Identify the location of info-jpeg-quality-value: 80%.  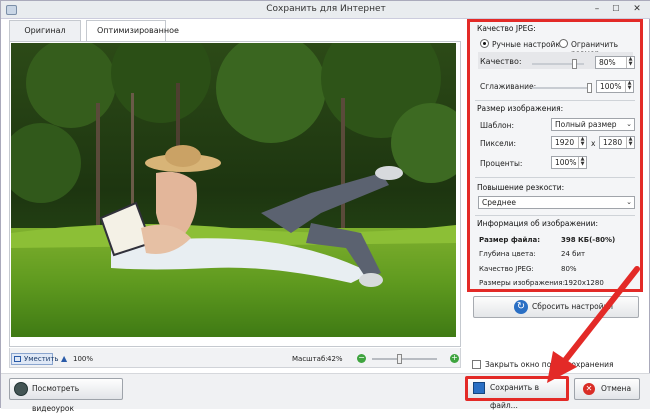
(569, 269).